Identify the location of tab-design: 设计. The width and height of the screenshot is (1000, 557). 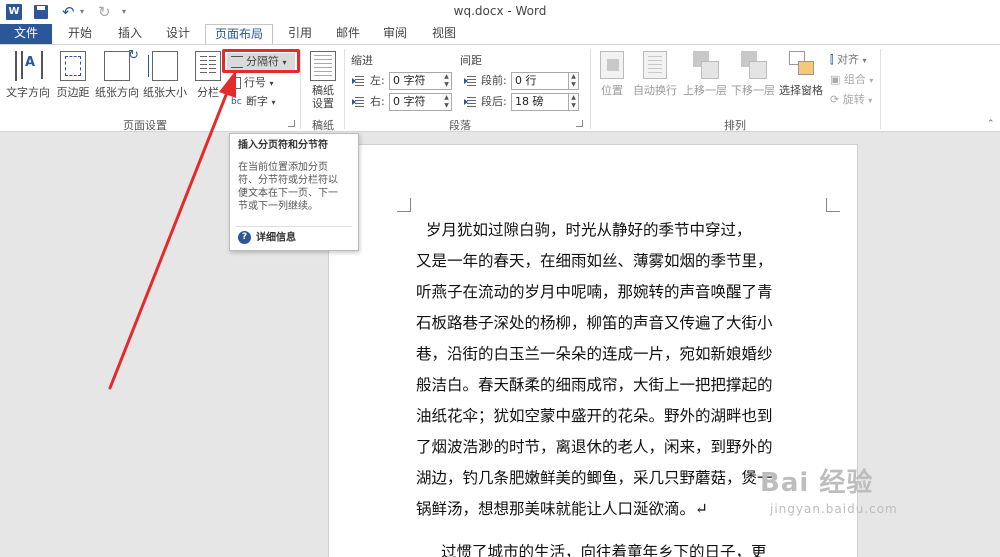
(178, 34).